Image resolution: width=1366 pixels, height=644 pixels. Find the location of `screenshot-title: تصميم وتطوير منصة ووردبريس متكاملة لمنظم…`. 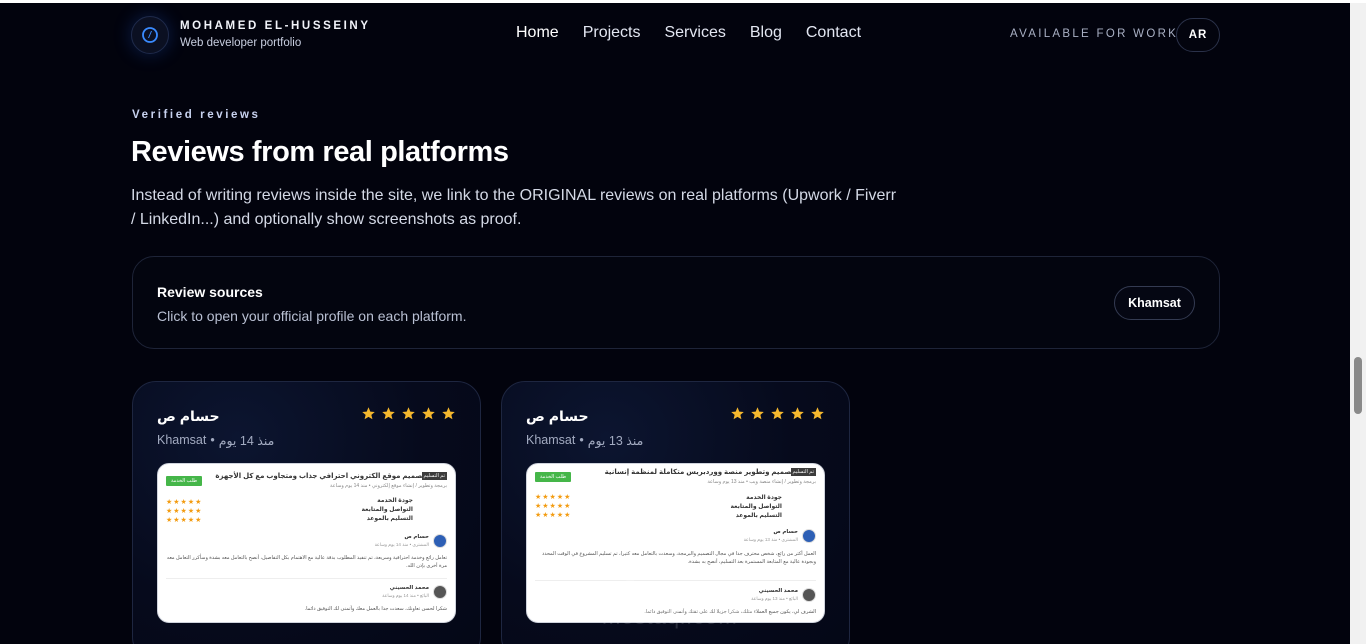

screenshot-title: تصميم وتطوير منصة ووردبريس متكاملة لمنظم… is located at coordinates (699, 472).